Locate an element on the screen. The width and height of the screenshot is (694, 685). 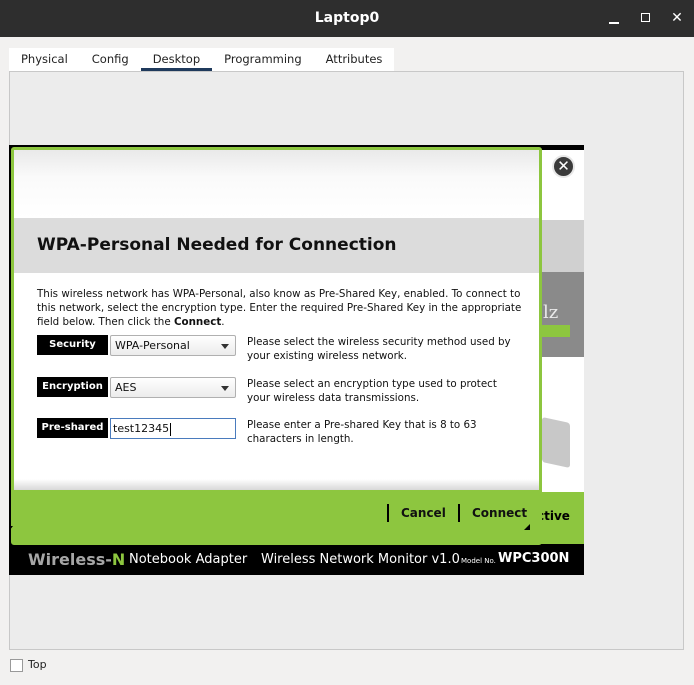
close-monitor-button: ✕ is located at coordinates (563, 166).